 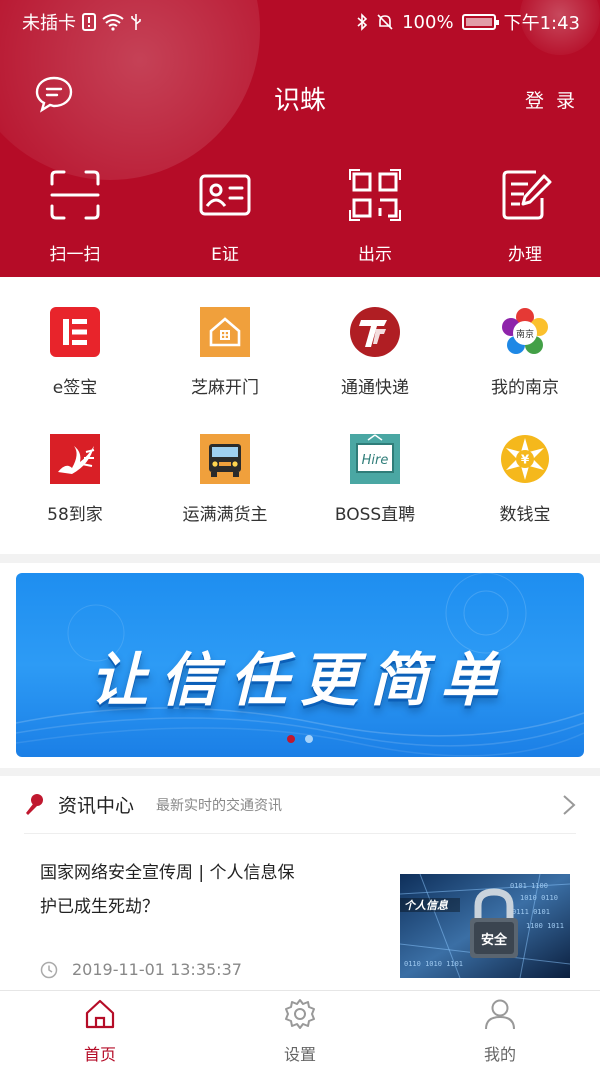 What do you see at coordinates (75, 195) in the screenshot?
I see `scan-icon` at bounding box center [75, 195].